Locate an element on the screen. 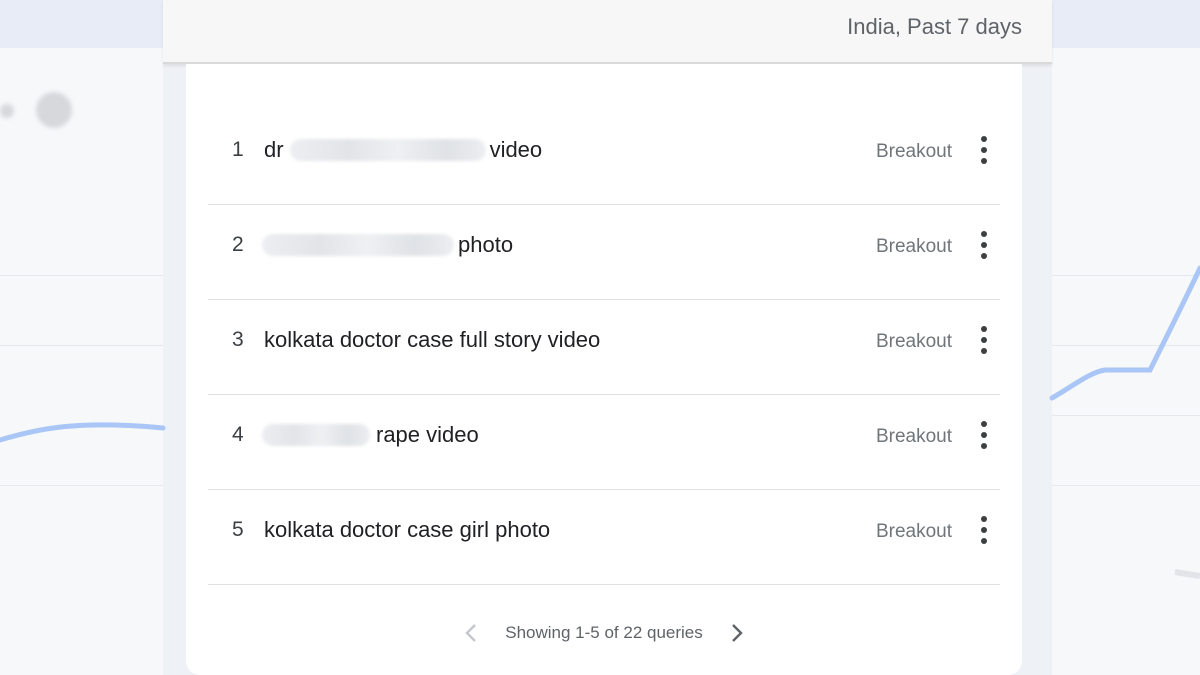 Image resolution: width=1200 pixels, height=675 pixels. rank-number: 5 is located at coordinates (238, 529).